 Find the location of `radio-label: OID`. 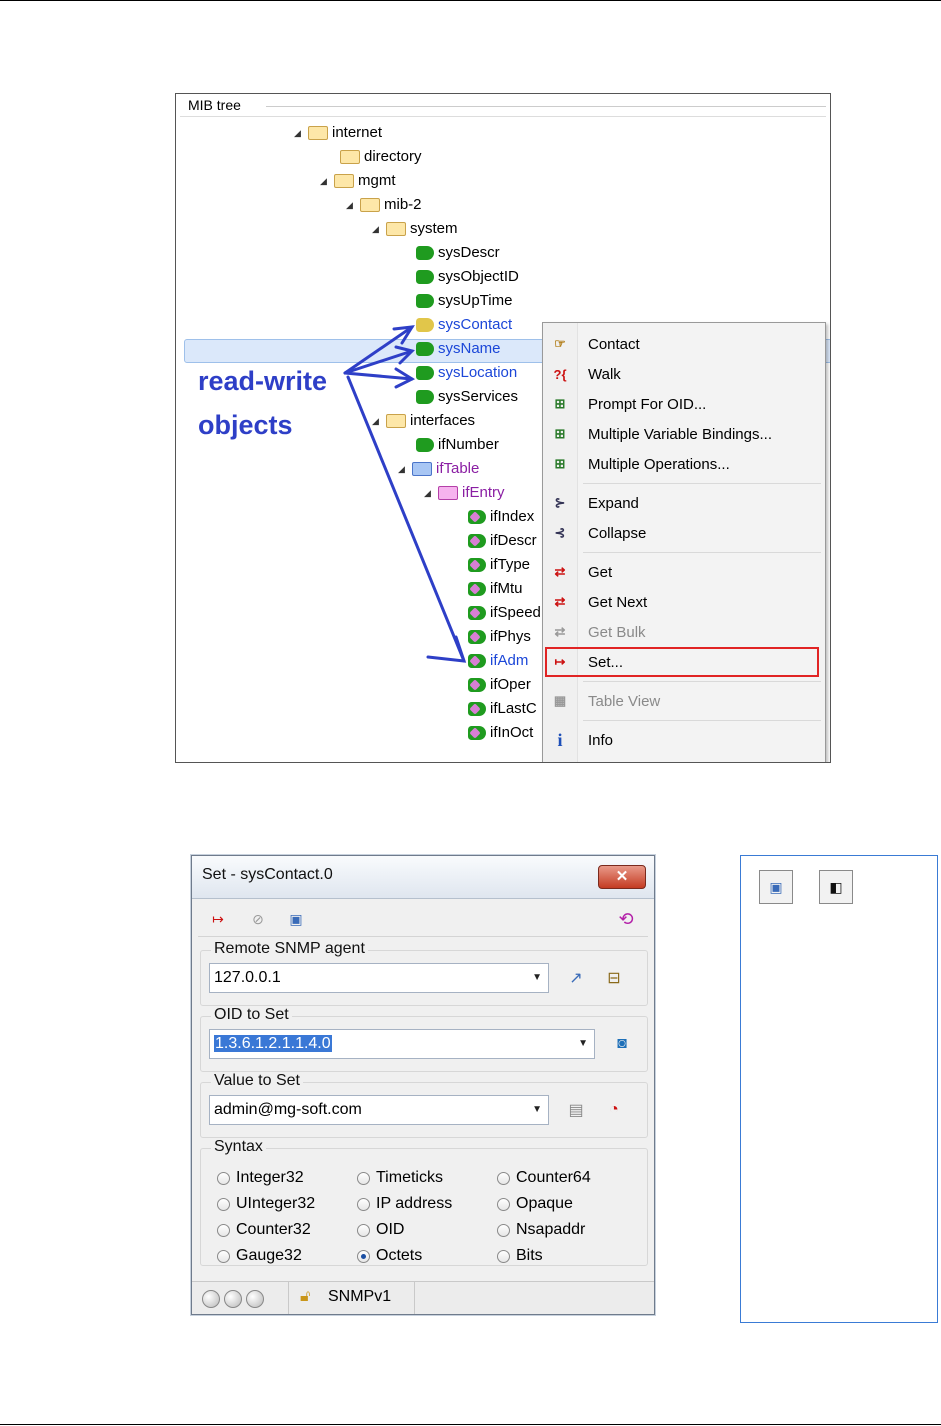

radio-label: OID is located at coordinates (390, 1229).